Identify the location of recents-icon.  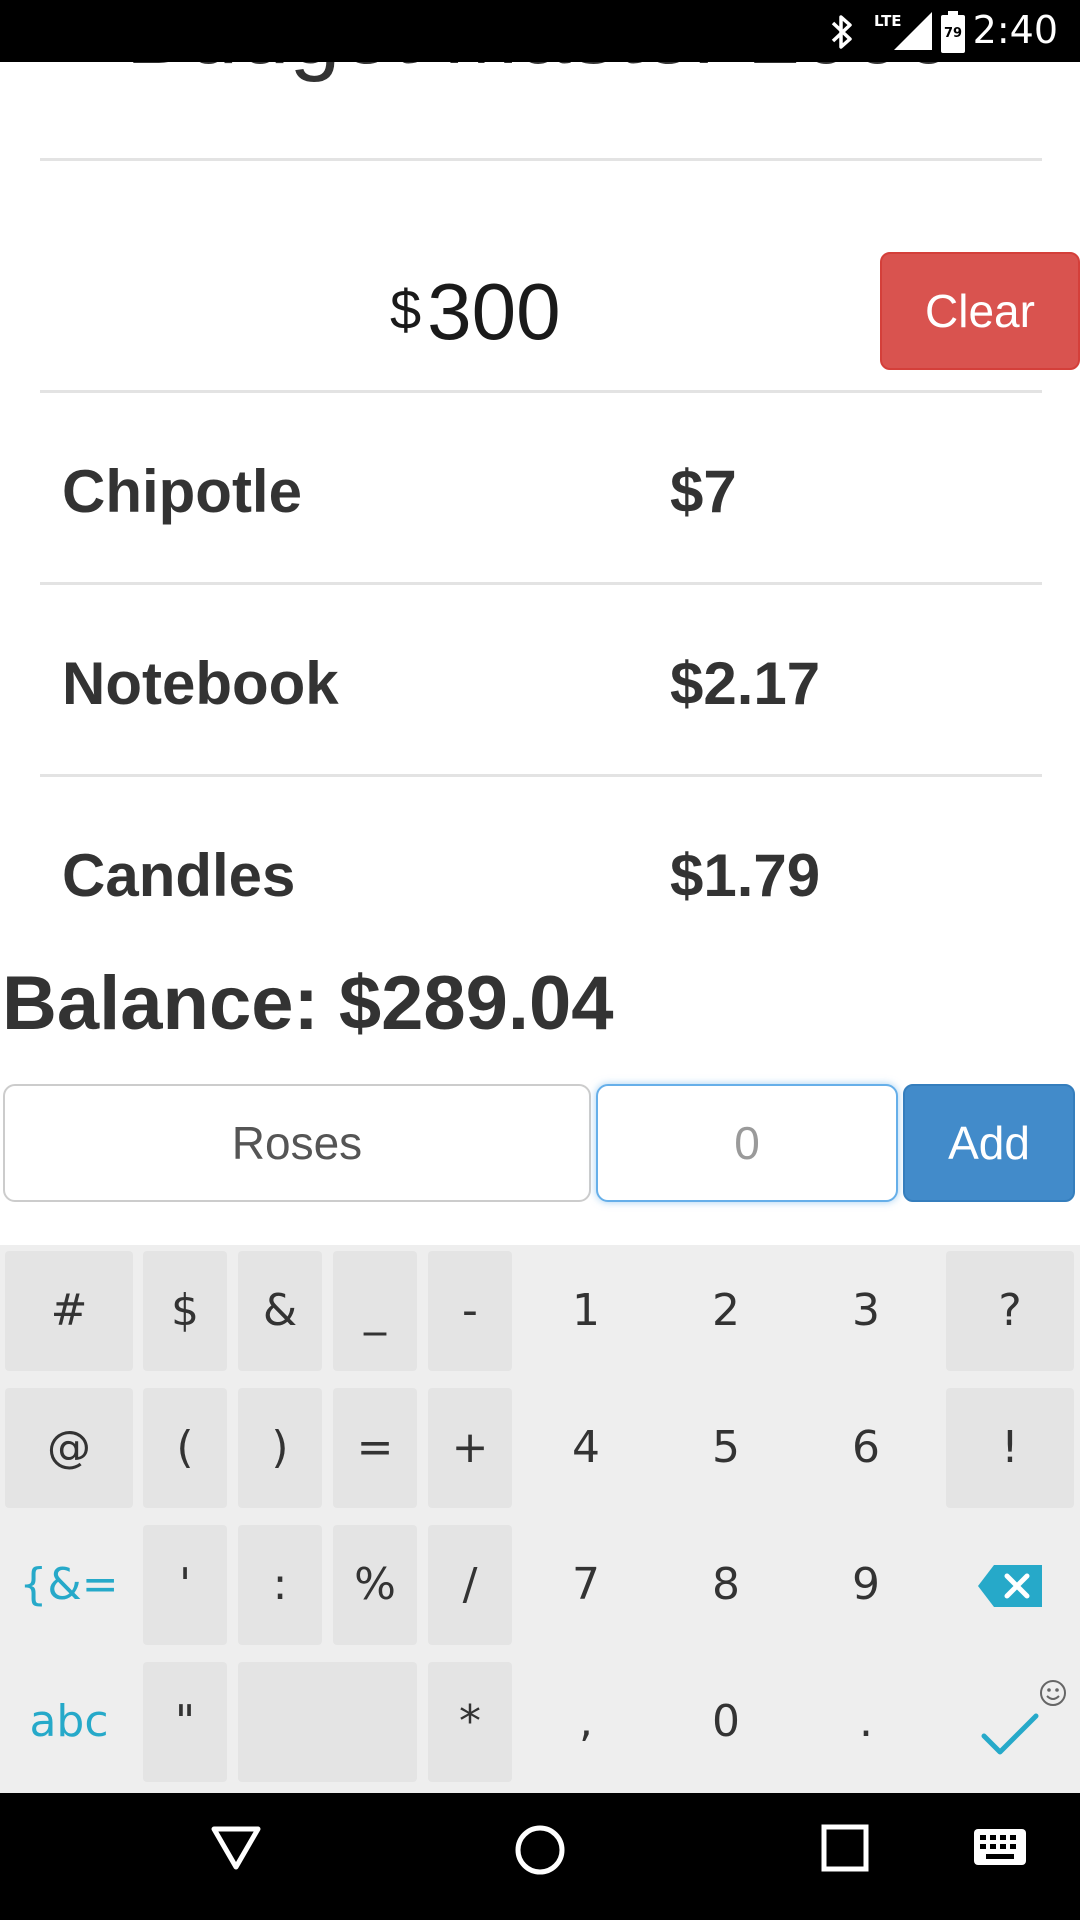
(845, 1850).